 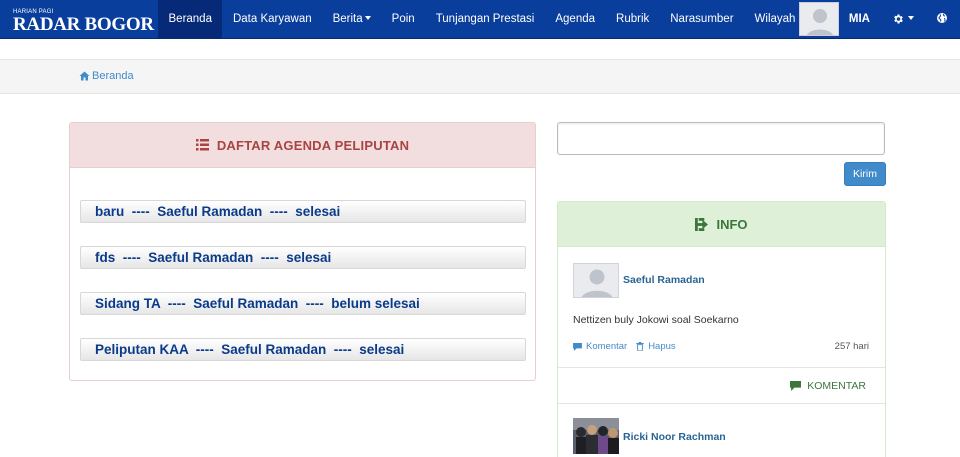 What do you see at coordinates (303, 257) in the screenshot?
I see `agenda-item: fds ---- Saeful Ramadan ---- selesai` at bounding box center [303, 257].